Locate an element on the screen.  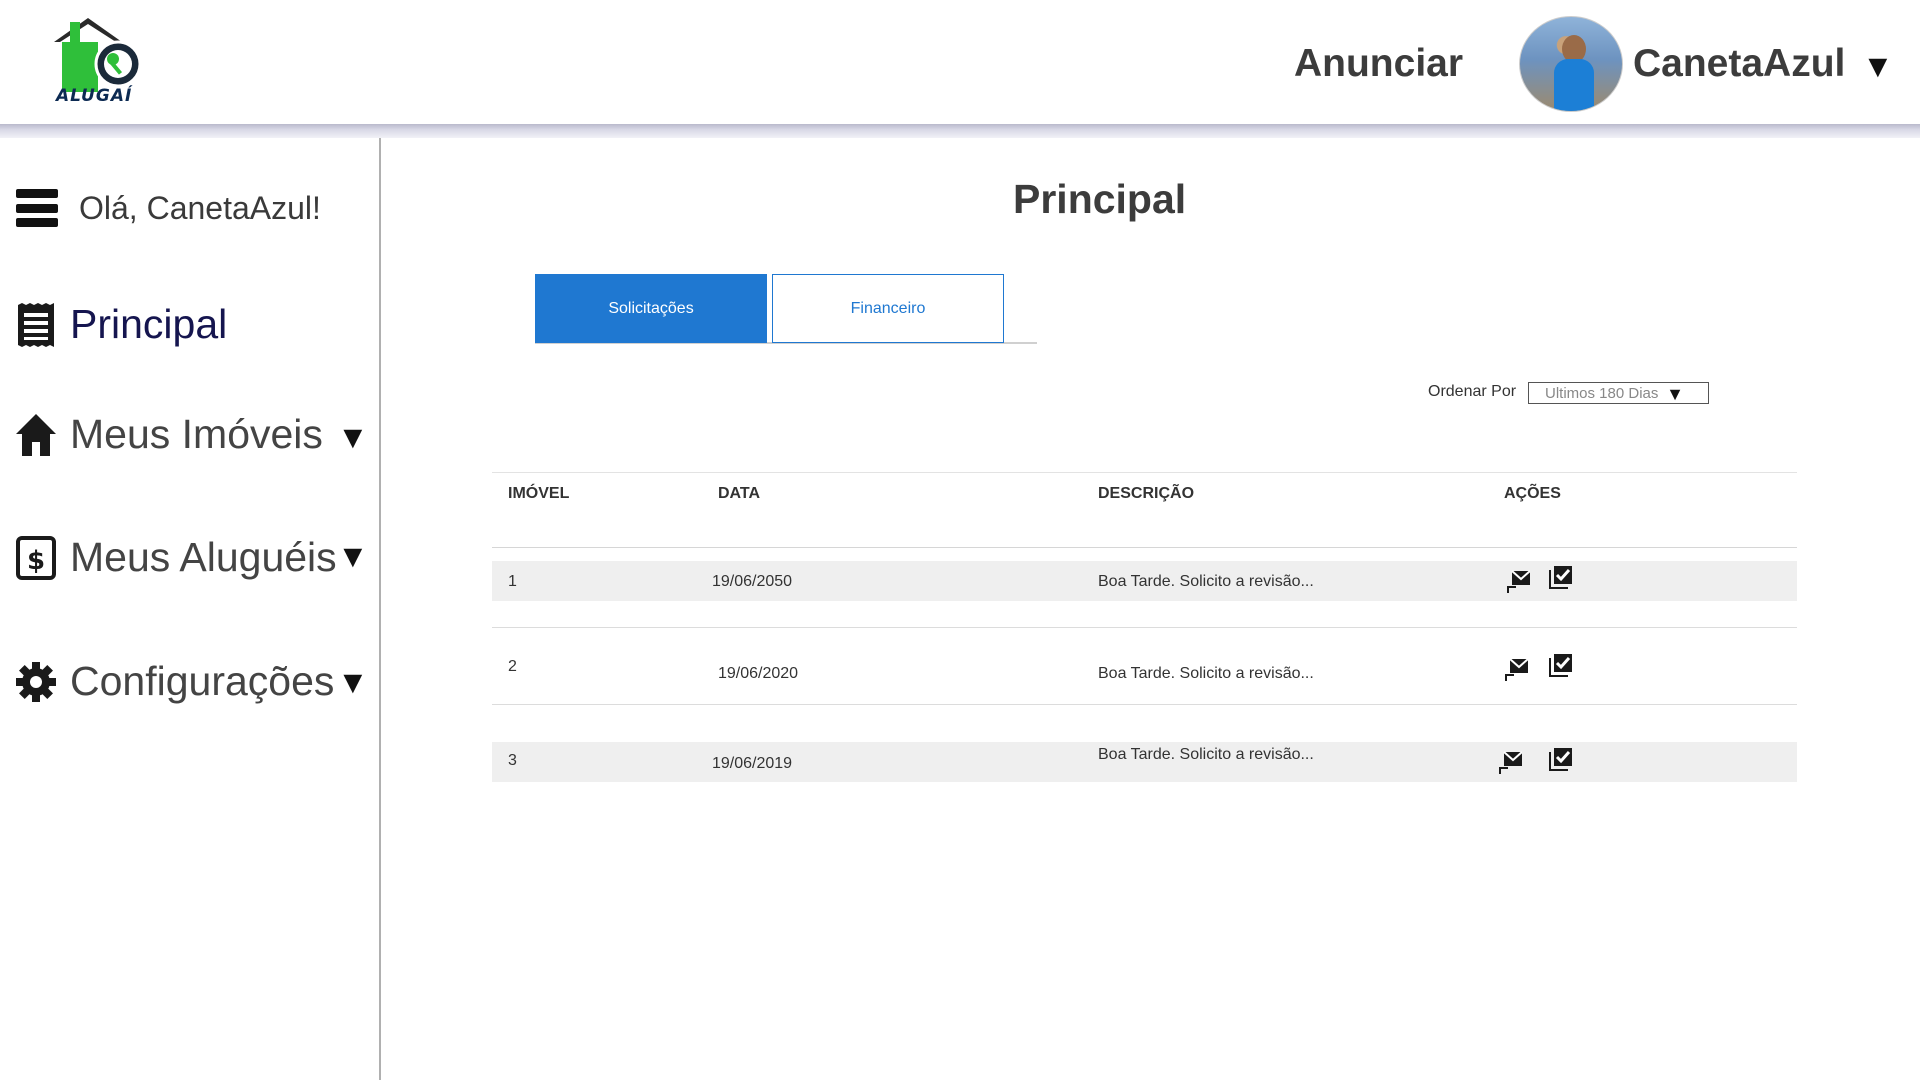
home-icon is located at coordinates (36, 434).